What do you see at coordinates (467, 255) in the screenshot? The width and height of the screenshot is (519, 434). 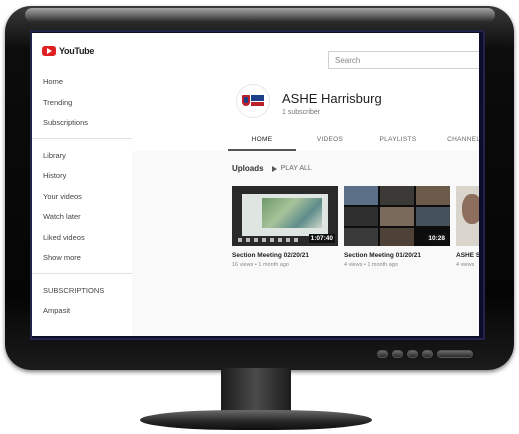 I see `video-title: ASHE S` at bounding box center [467, 255].